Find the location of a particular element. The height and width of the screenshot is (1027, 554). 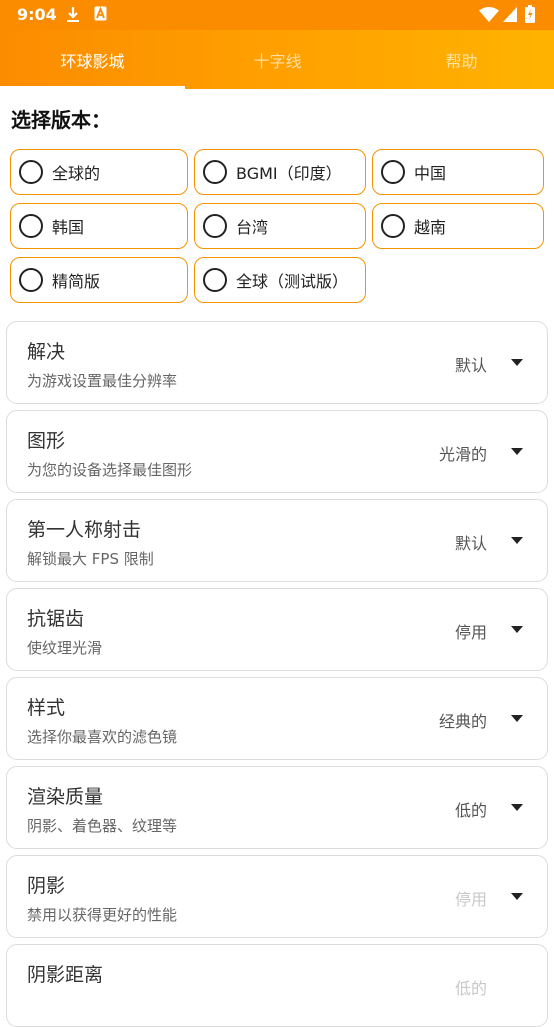

setting-card-fps: 第一人称射击 解锁最大 FPS 限制 默认 is located at coordinates (277, 540).